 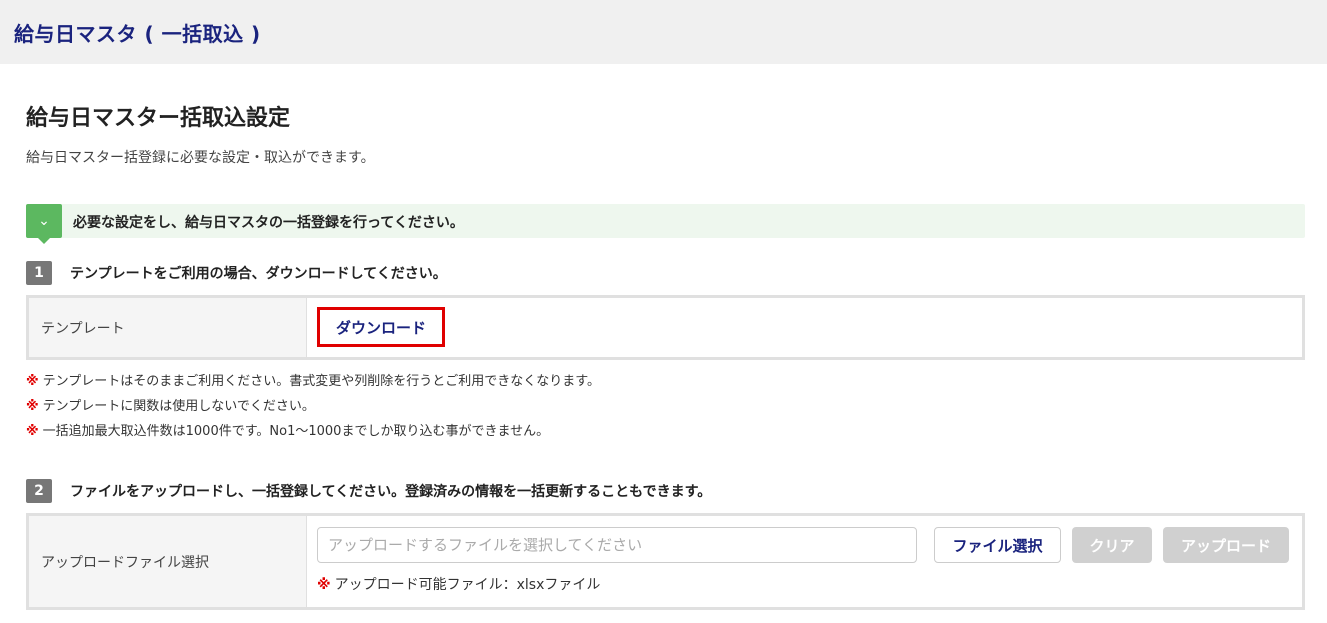 I want to click on download-template-link: ダウンロード, so click(x=381, y=327).